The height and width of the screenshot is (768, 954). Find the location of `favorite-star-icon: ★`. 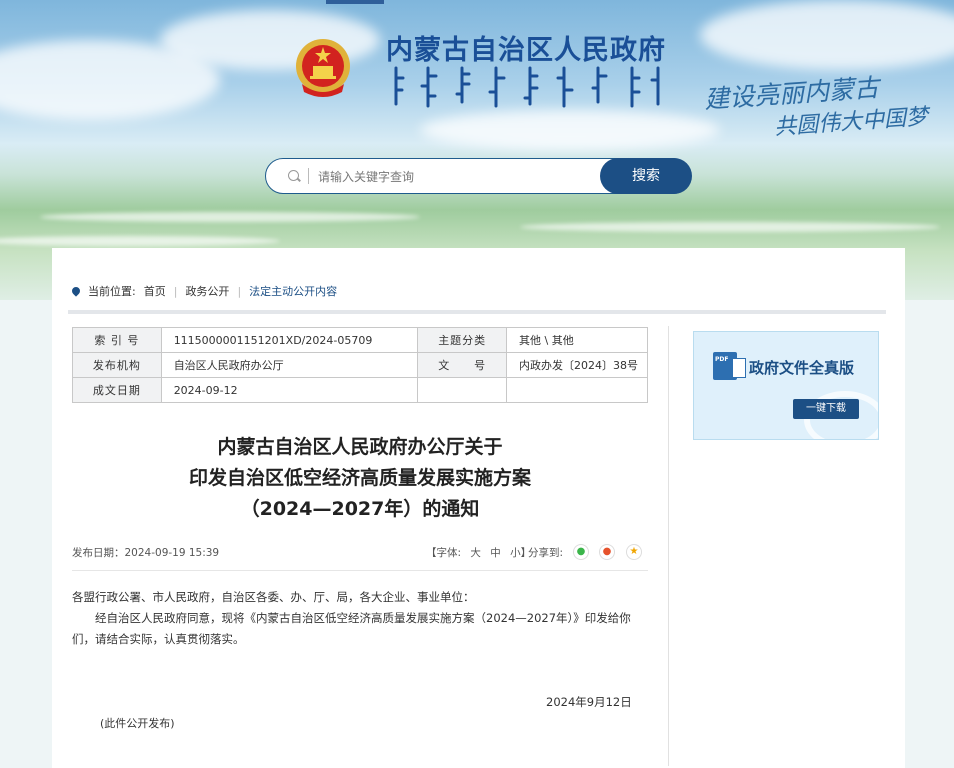

favorite-star-icon: ★ is located at coordinates (634, 552).